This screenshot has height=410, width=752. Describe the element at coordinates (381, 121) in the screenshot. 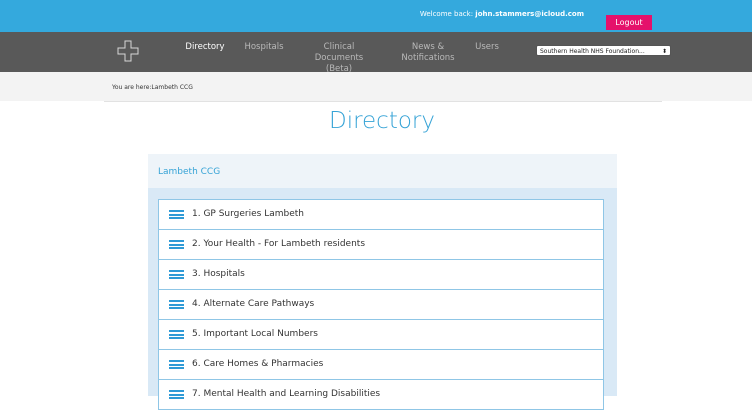

I see `page-title: Directory` at that location.